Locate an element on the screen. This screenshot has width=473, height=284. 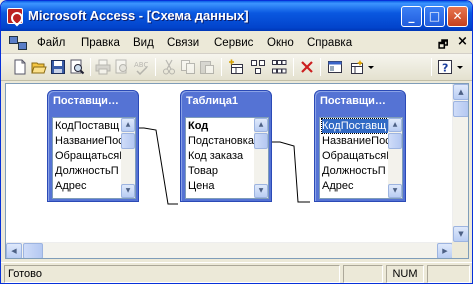
paste-icon is located at coordinates (207, 67).